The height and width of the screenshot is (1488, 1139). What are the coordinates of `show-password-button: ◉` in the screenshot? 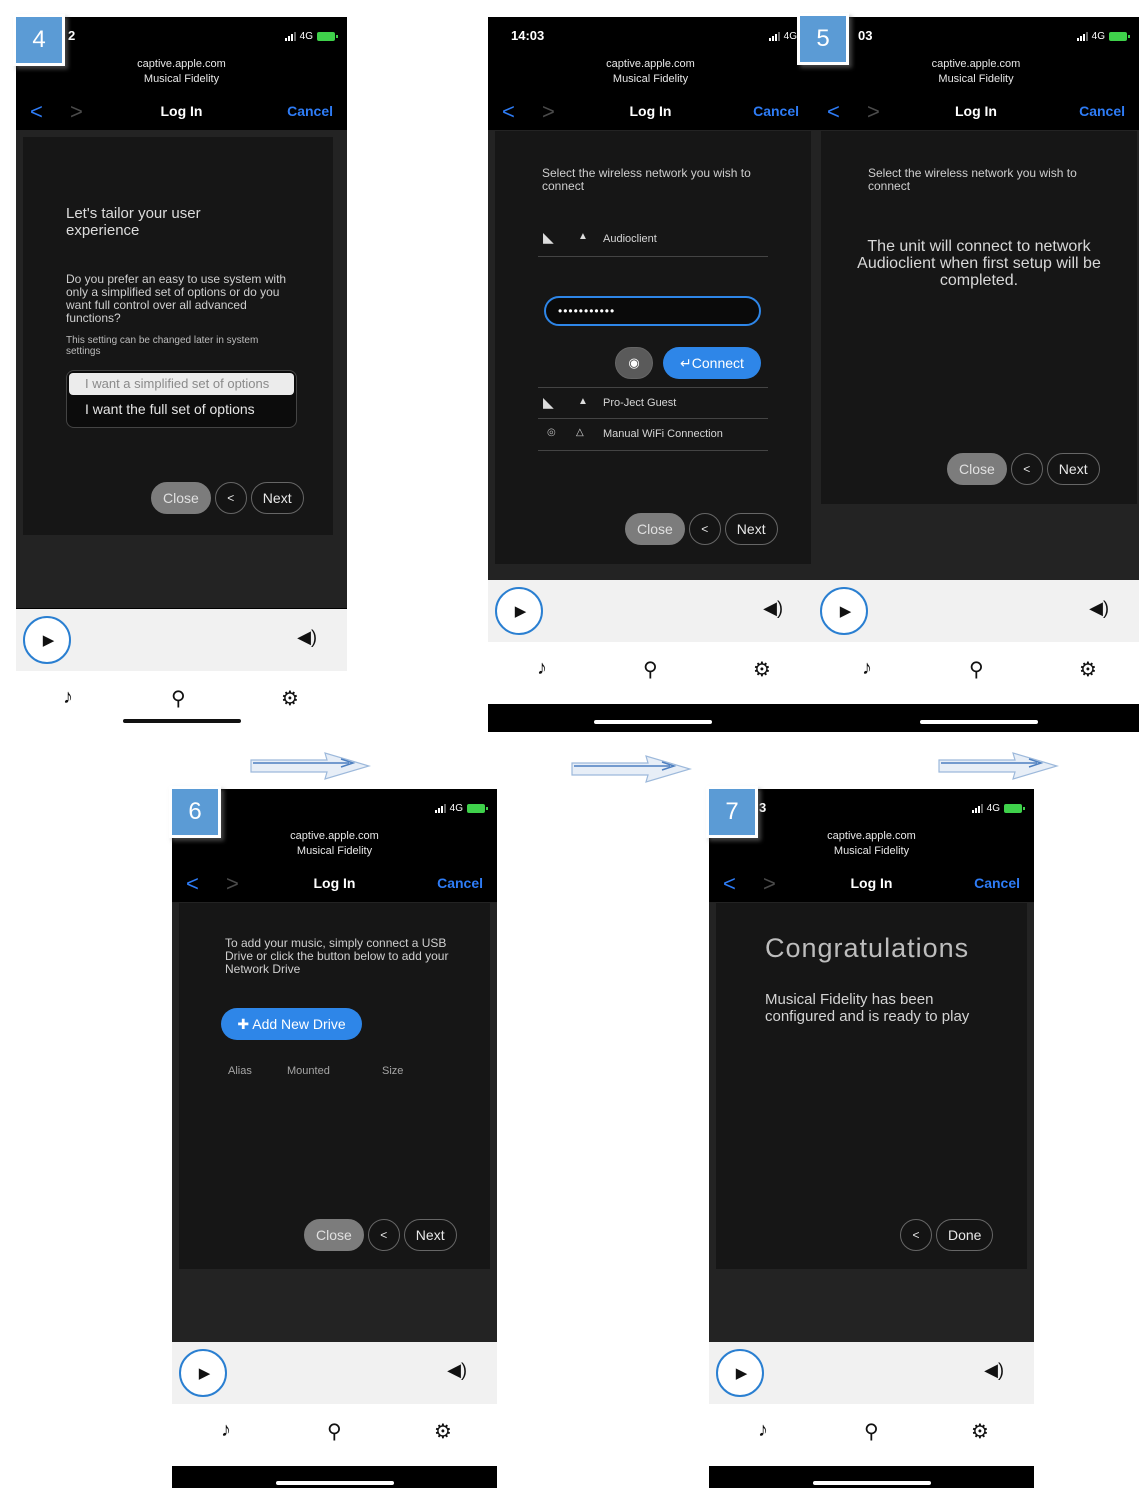 It's located at (634, 363).